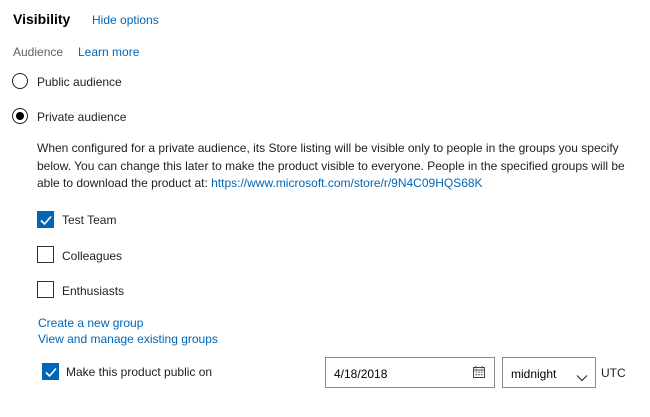 The width and height of the screenshot is (650, 417). I want to click on learn-more-link: Learn more, so click(108, 52).